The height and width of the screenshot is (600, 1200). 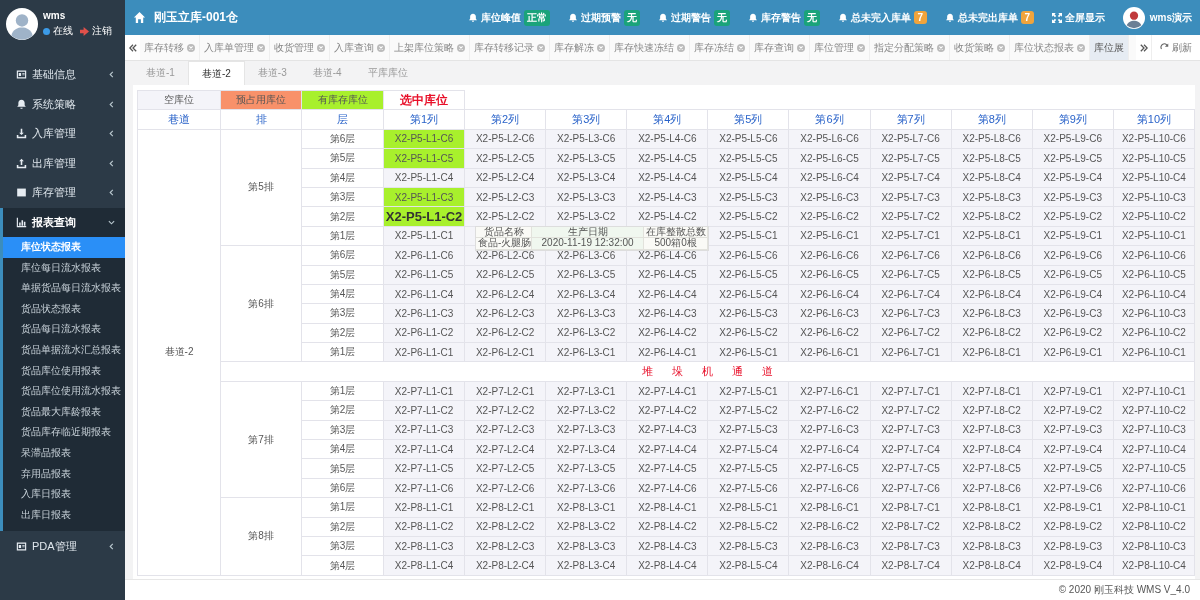 I want to click on alert-item: 过期警告 无, so click(x=693, y=17).